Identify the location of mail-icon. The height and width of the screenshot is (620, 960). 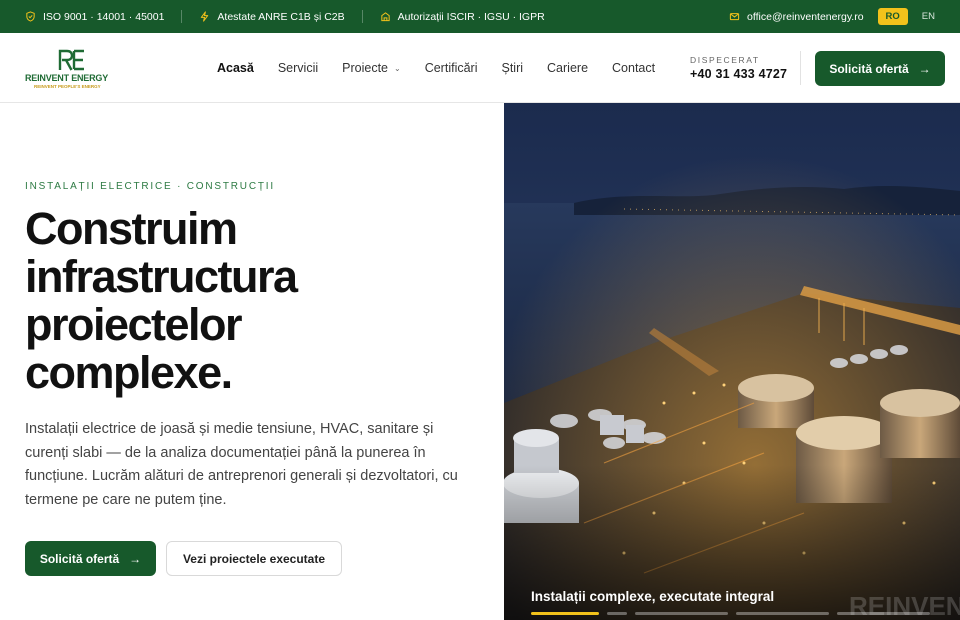
(734, 17).